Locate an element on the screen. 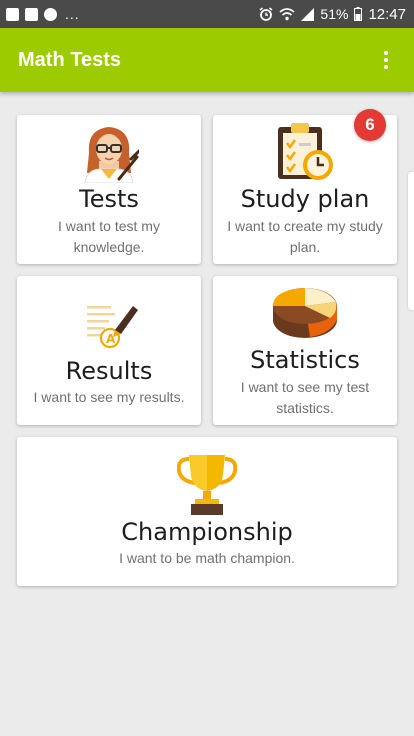 Image resolution: width=414 pixels, height=736 pixels. tests-subtitle: I want to test my knowledge. is located at coordinates (109, 236).